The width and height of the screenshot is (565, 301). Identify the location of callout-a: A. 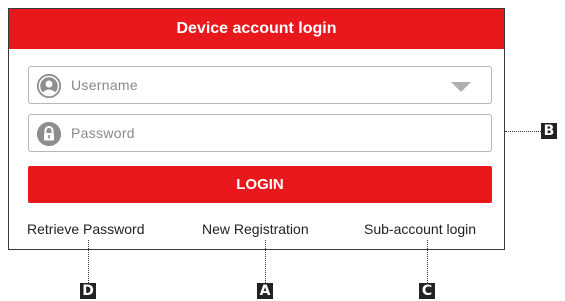
(265, 291).